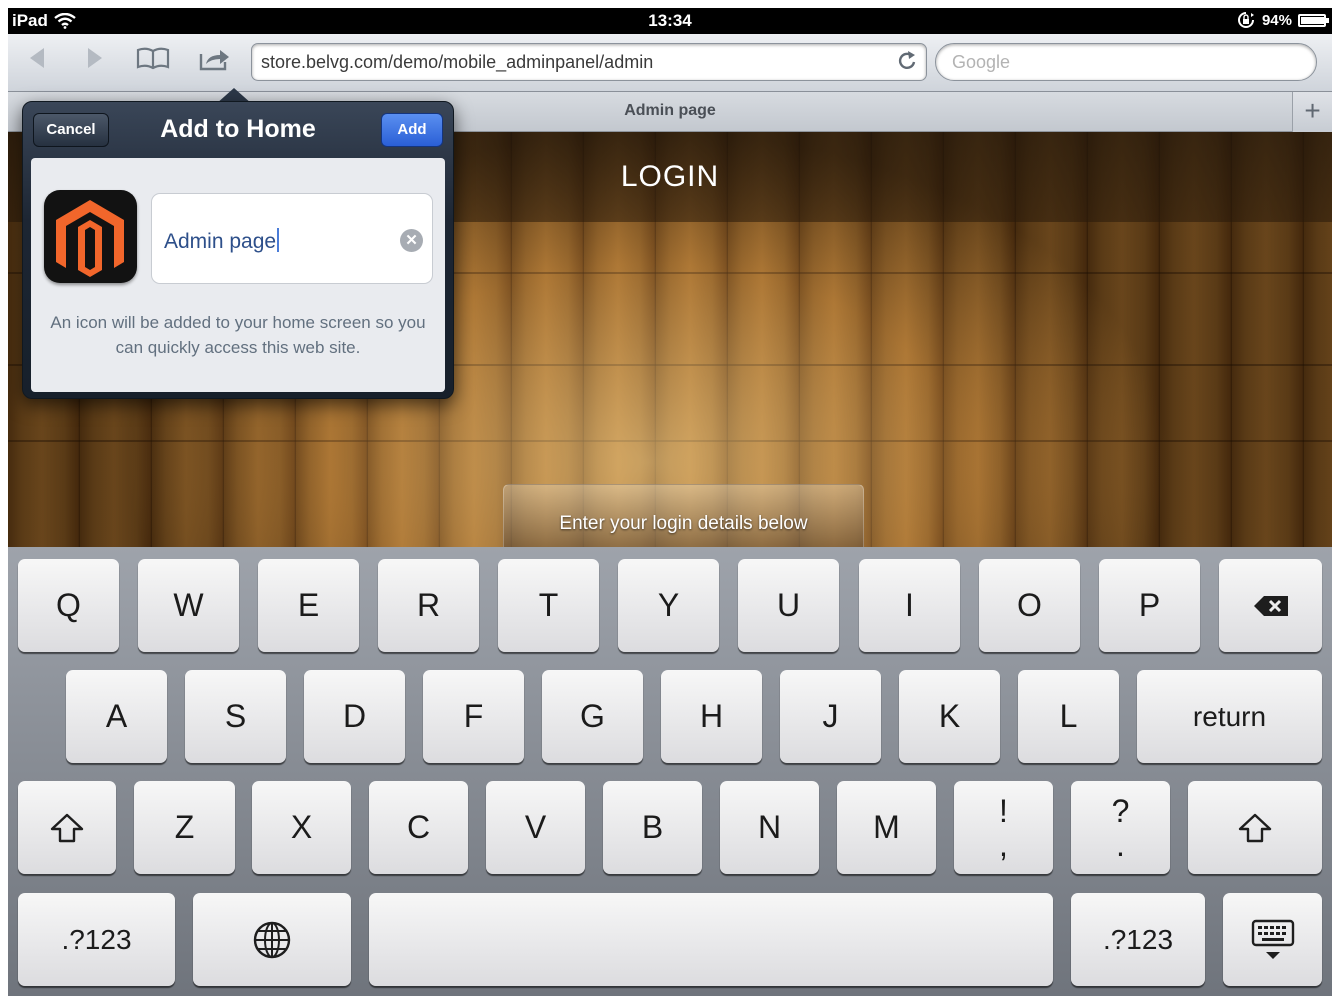 Image resolution: width=1339 pixels, height=996 pixels. What do you see at coordinates (830, 716) in the screenshot?
I see `key-j: J` at bounding box center [830, 716].